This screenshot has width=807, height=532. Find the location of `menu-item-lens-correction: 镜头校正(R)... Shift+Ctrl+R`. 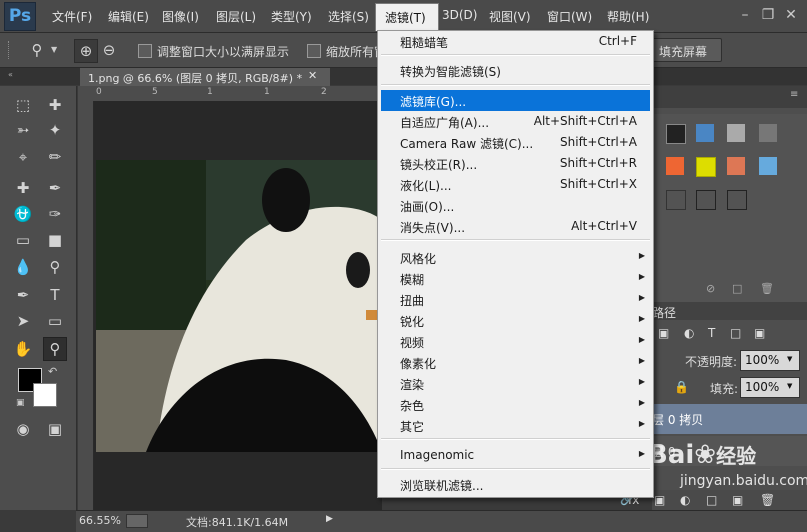

menu-item-lens-correction: 镜头校正(R)... Shift+Ctrl+R is located at coordinates (515, 163).